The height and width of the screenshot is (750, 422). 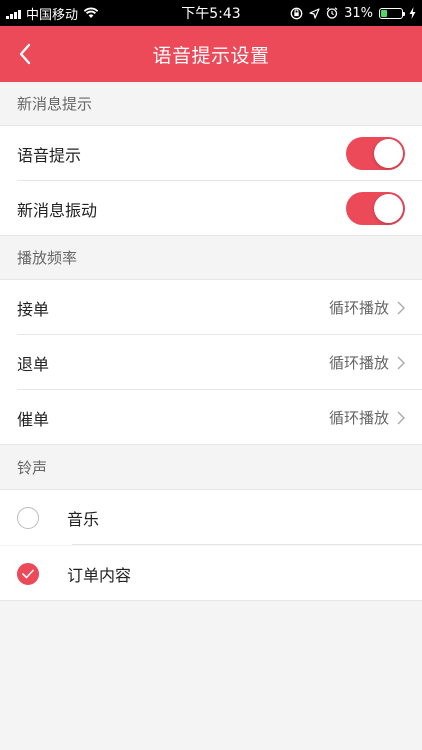 What do you see at coordinates (412, 13) in the screenshot?
I see `charging-icon` at bounding box center [412, 13].